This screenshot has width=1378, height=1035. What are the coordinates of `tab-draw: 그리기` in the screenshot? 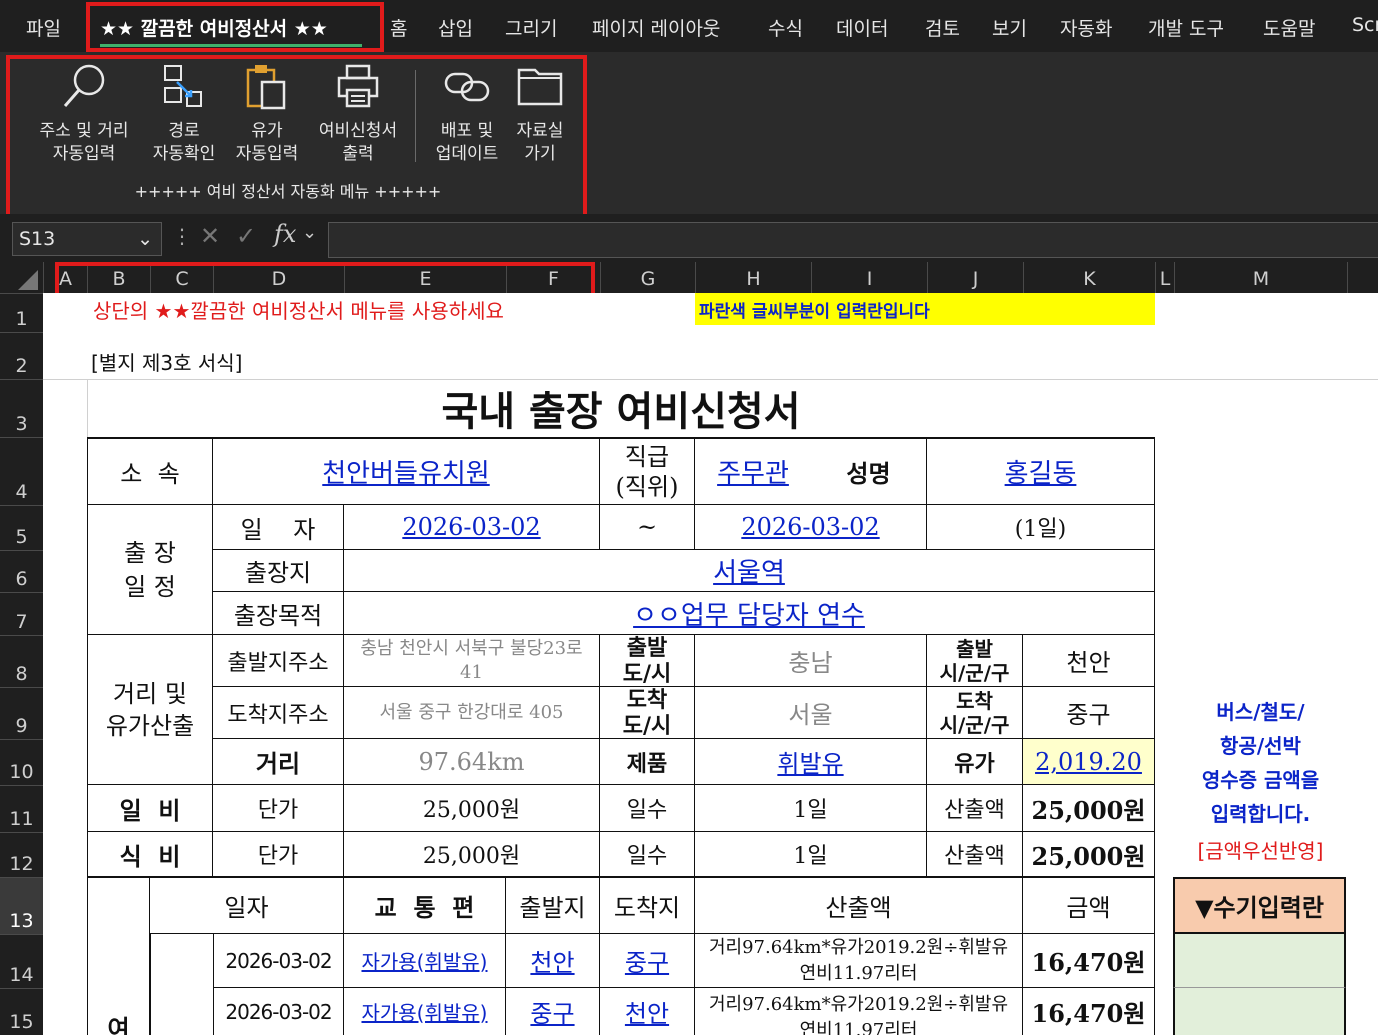 It's located at (531, 27).